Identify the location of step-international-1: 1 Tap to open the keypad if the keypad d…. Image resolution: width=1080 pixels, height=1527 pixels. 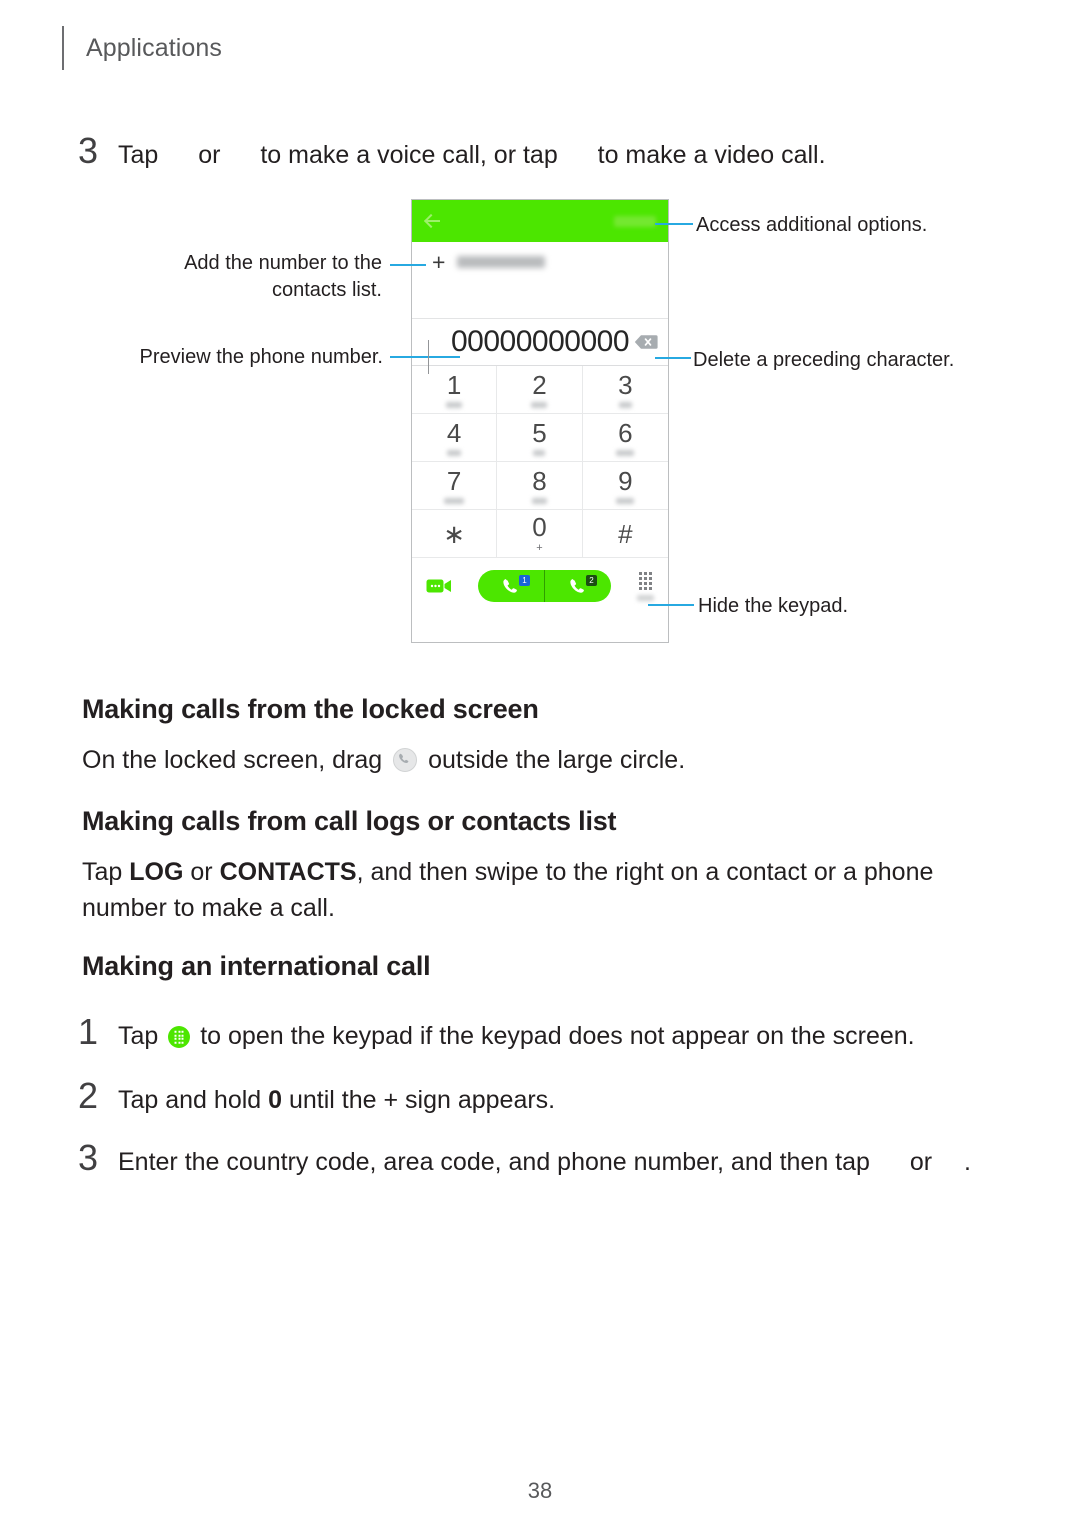
(528, 1034).